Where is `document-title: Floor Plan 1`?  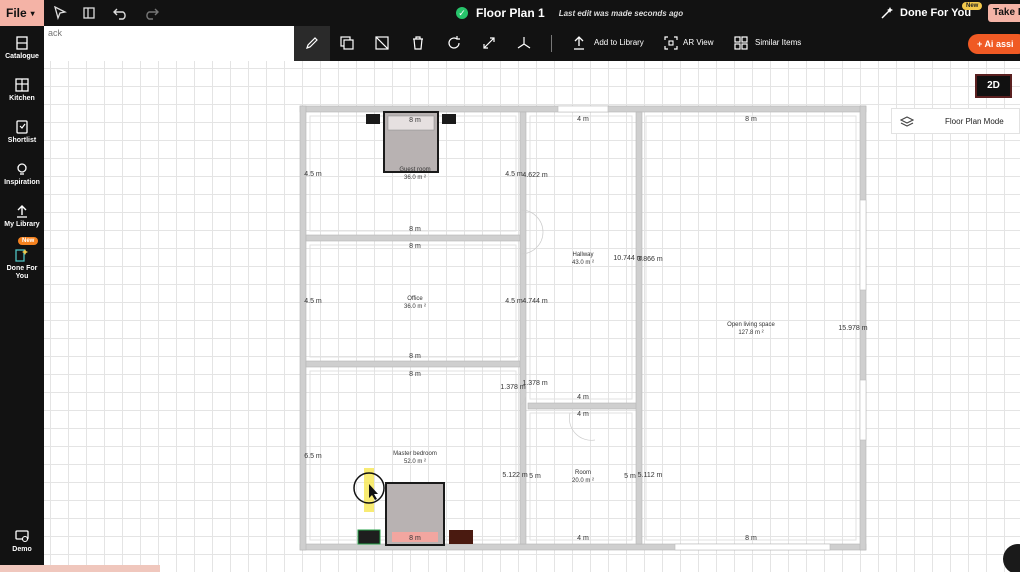 document-title: Floor Plan 1 is located at coordinates (510, 13).